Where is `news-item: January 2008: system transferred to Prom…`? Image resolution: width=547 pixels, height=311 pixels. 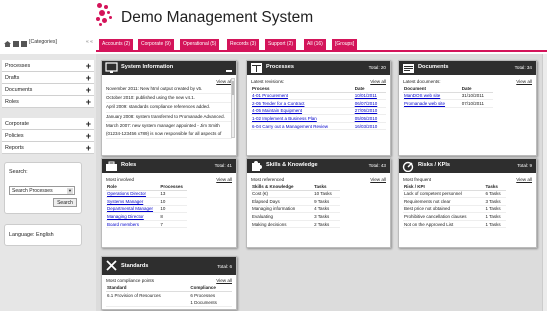
news-item: January 2008: system transferred to Prom… is located at coordinates (169, 117).